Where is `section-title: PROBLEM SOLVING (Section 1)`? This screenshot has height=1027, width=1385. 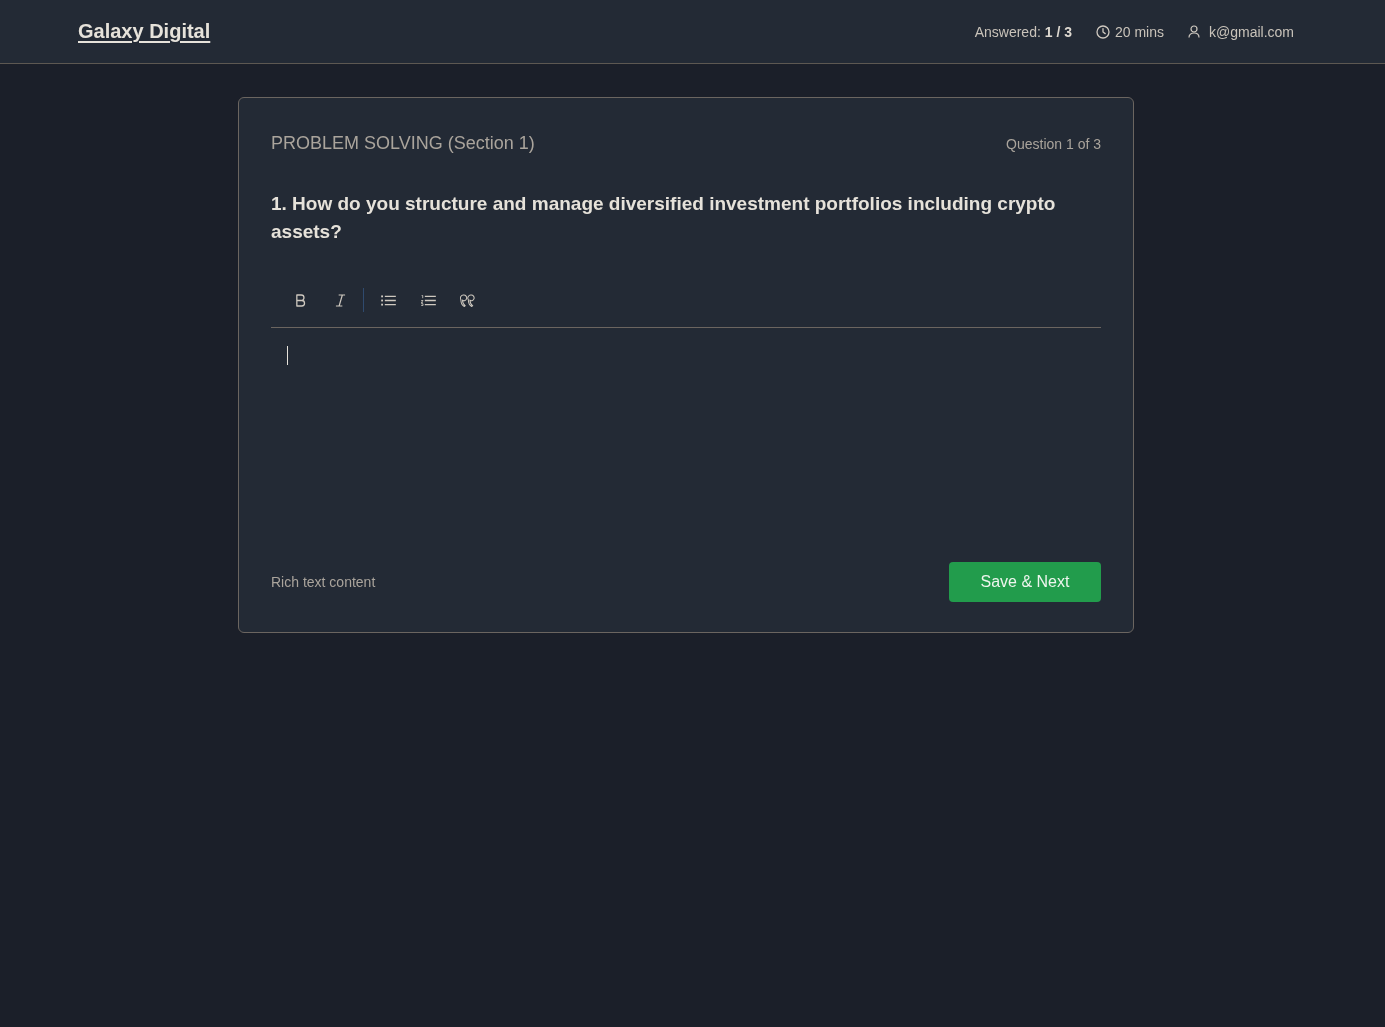
section-title: PROBLEM SOLVING (Section 1) is located at coordinates (403, 143).